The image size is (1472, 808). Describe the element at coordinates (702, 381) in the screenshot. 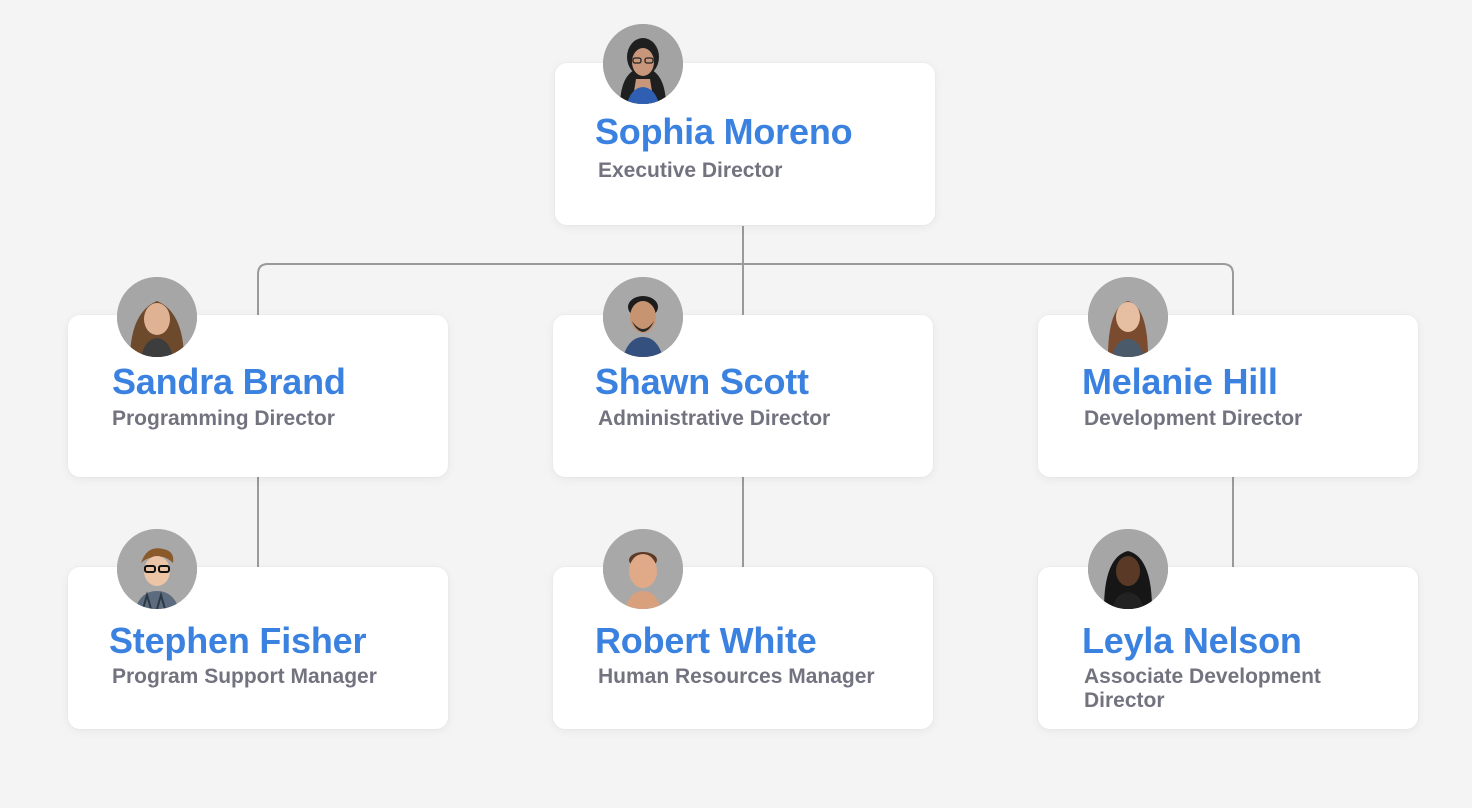

I see `person-name: Shawn Scott` at that location.